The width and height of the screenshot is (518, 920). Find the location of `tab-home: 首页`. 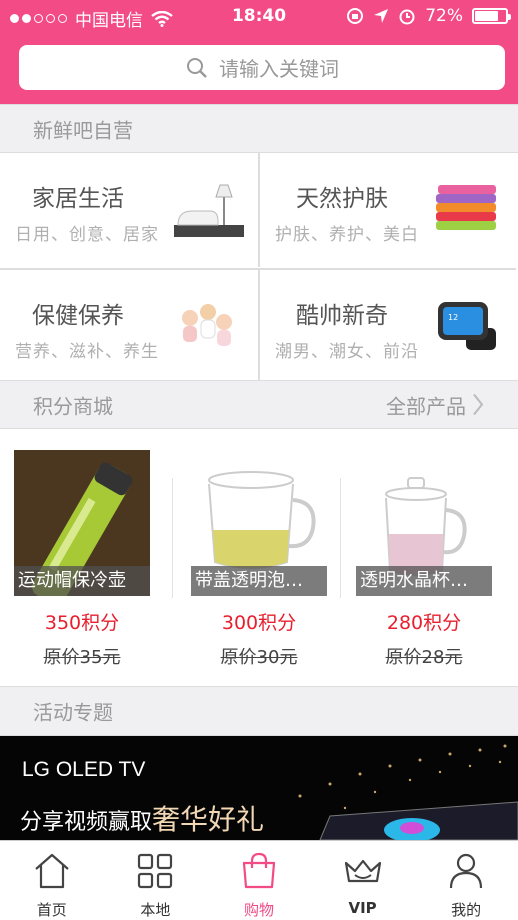

tab-home: 首页 is located at coordinates (52, 880).